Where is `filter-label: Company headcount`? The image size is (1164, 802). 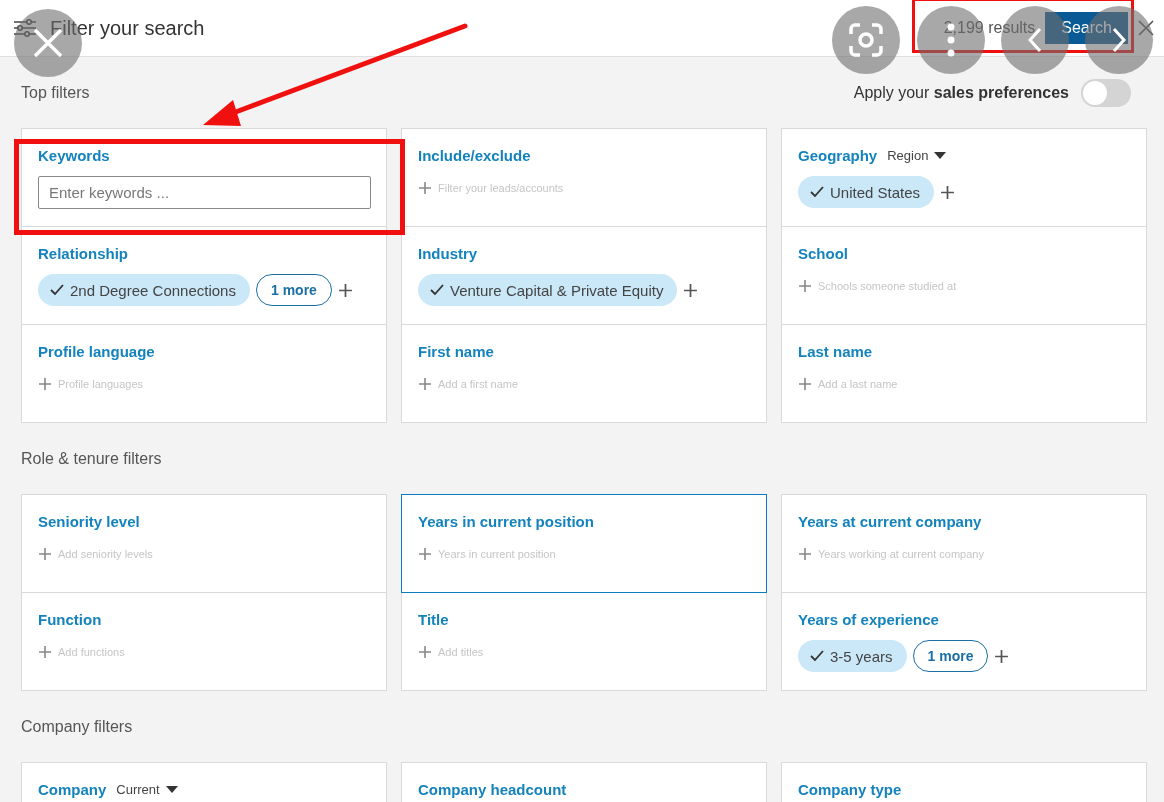 filter-label: Company headcount is located at coordinates (492, 789).